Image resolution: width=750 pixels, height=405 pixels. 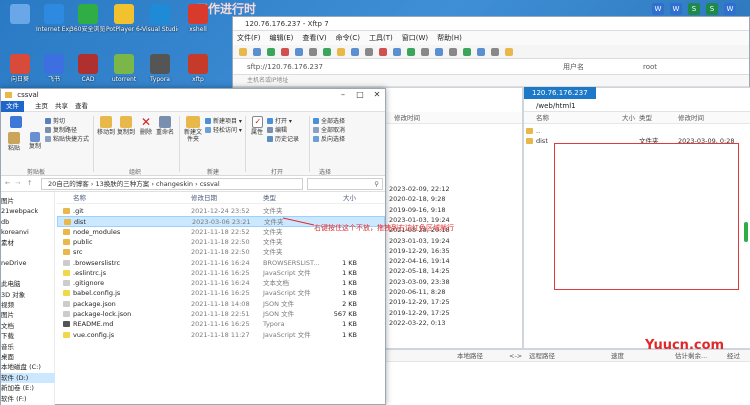 What do you see at coordinates (28, 336) in the screenshot?
I see `nav-item: 下载` at bounding box center [28, 336].